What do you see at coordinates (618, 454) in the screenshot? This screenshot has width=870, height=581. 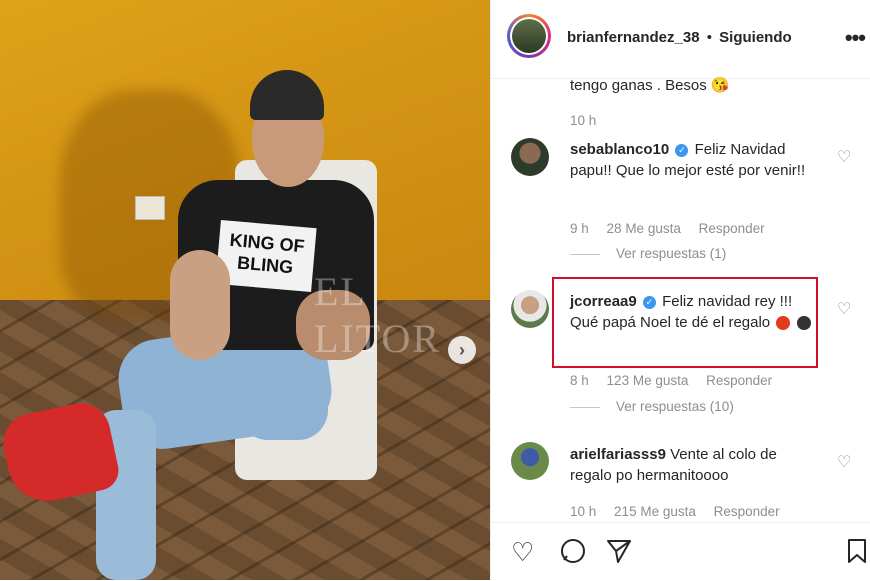 I see `comment-3-username: arielfariasss9` at bounding box center [618, 454].